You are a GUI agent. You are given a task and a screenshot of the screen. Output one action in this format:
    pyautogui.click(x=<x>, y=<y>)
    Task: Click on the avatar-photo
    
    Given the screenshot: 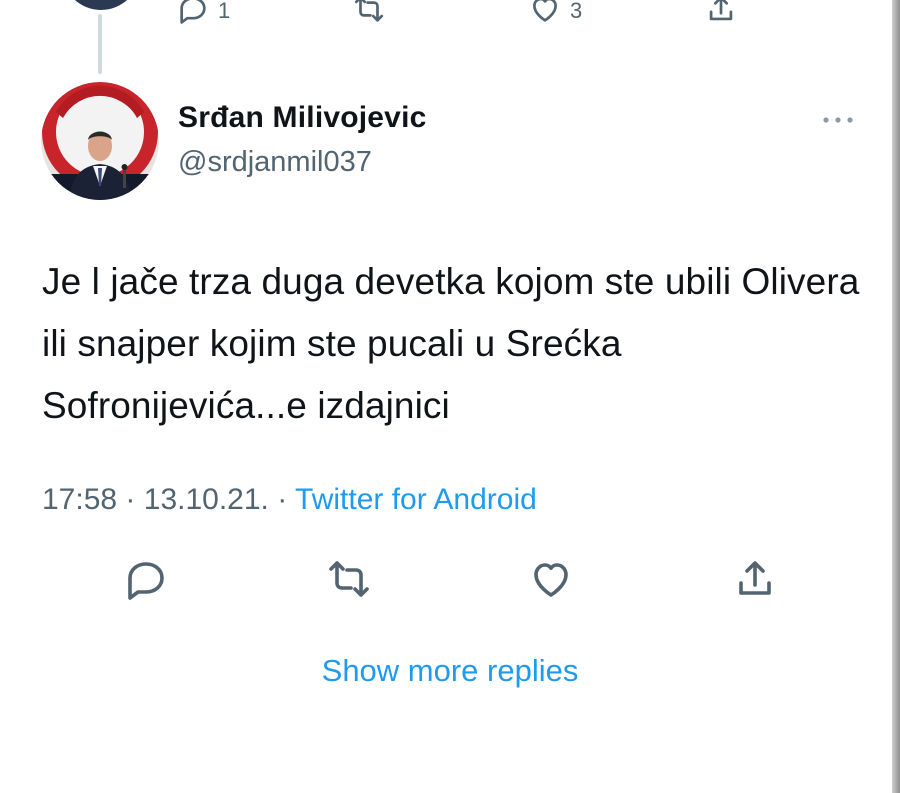 What is the action you would take?
    pyautogui.click(x=100, y=141)
    